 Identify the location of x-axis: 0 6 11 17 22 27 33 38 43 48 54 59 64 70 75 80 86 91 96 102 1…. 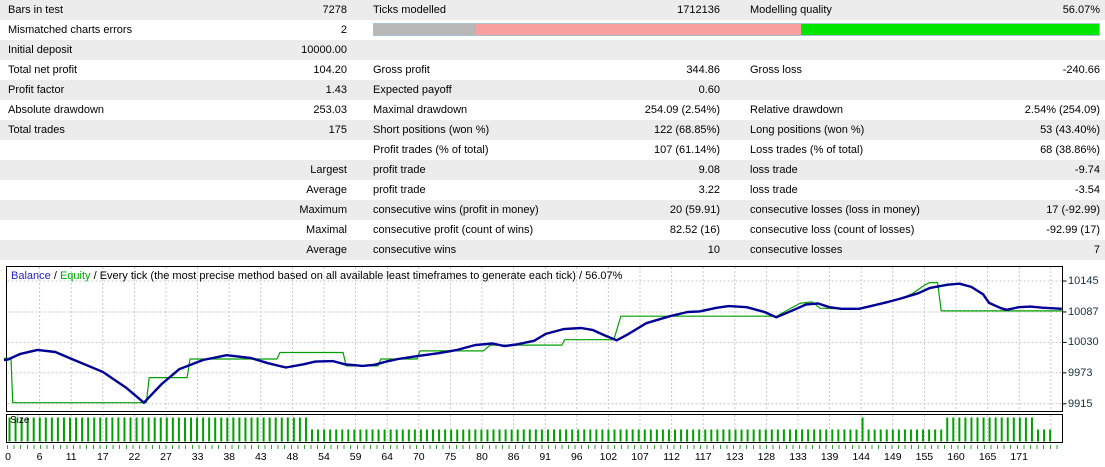
(552, 455).